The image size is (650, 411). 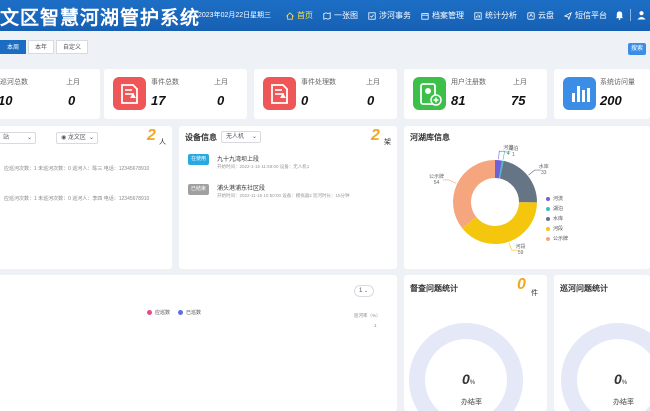 I want to click on chart-filter-select: 1 ⌄, so click(x=364, y=291).